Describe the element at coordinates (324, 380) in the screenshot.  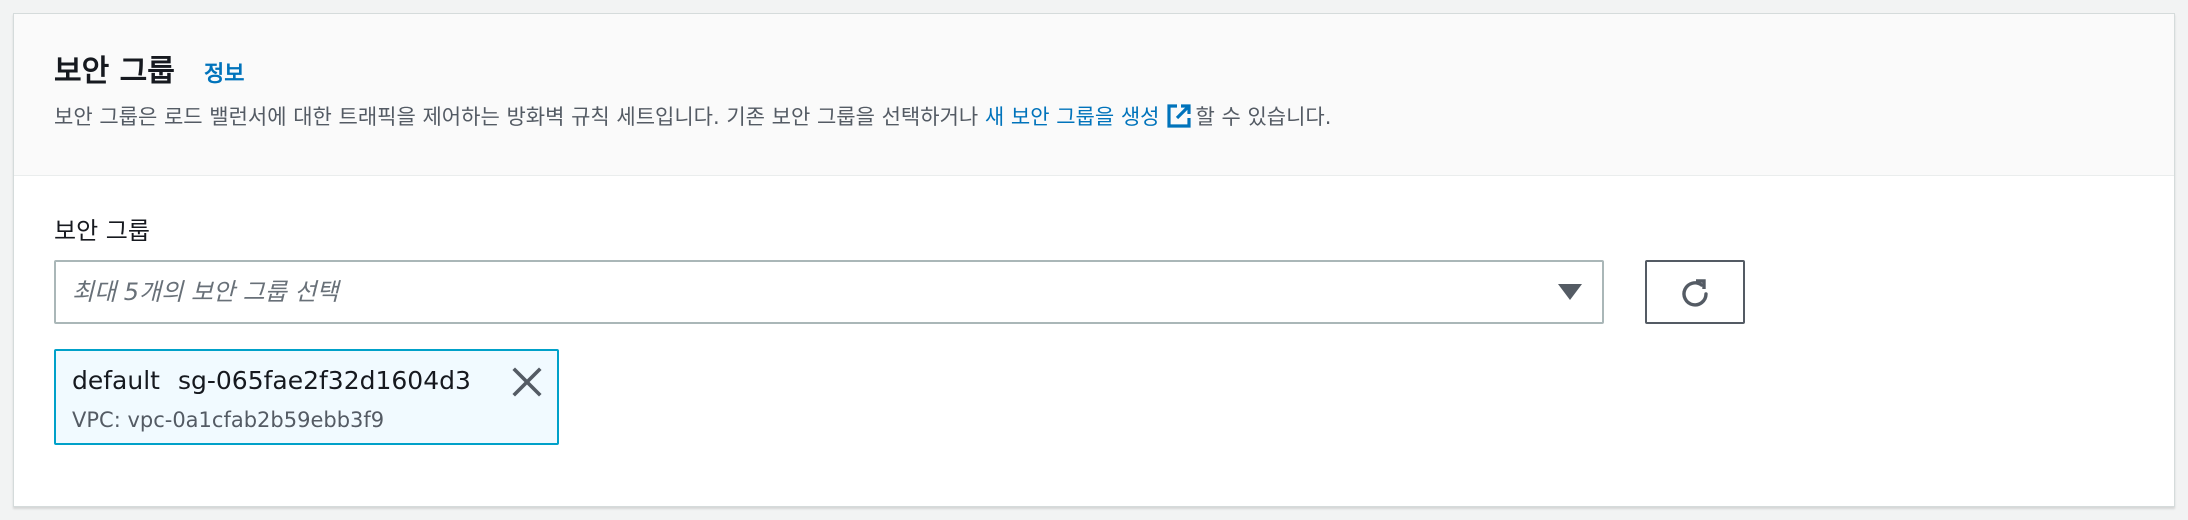
I see `token-group-id: sg-065fae2f32d1604d3` at that location.